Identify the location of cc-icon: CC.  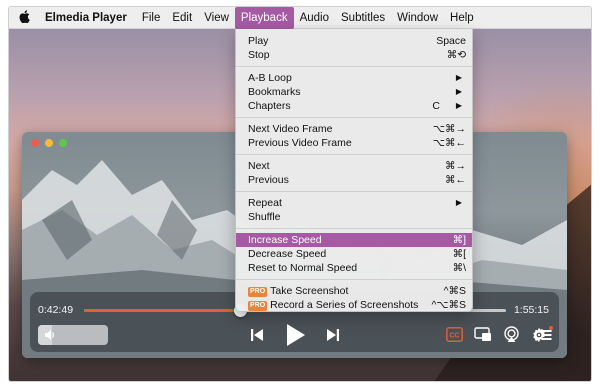
(454, 334).